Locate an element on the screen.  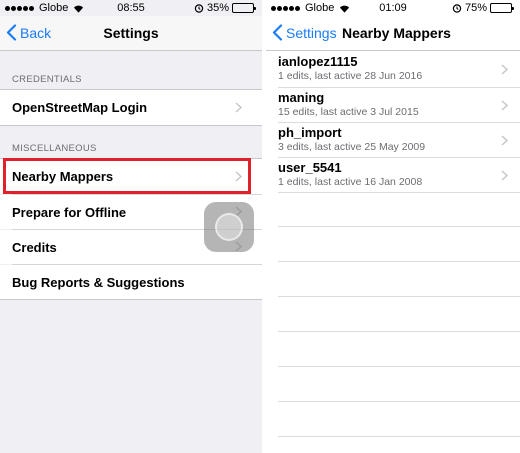
assistive-touch-button is located at coordinates (229, 227).